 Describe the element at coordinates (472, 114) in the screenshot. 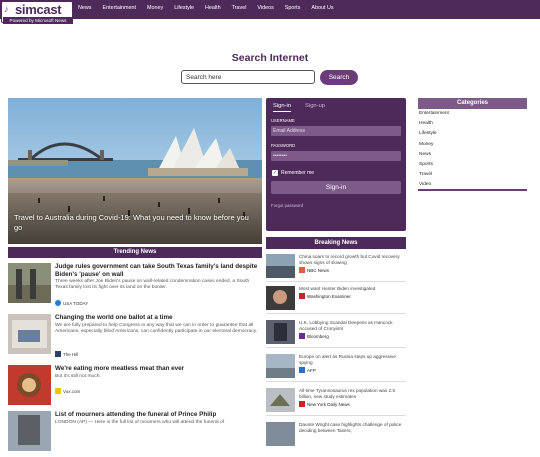

I see `category-entertainment: Entertainment` at that location.